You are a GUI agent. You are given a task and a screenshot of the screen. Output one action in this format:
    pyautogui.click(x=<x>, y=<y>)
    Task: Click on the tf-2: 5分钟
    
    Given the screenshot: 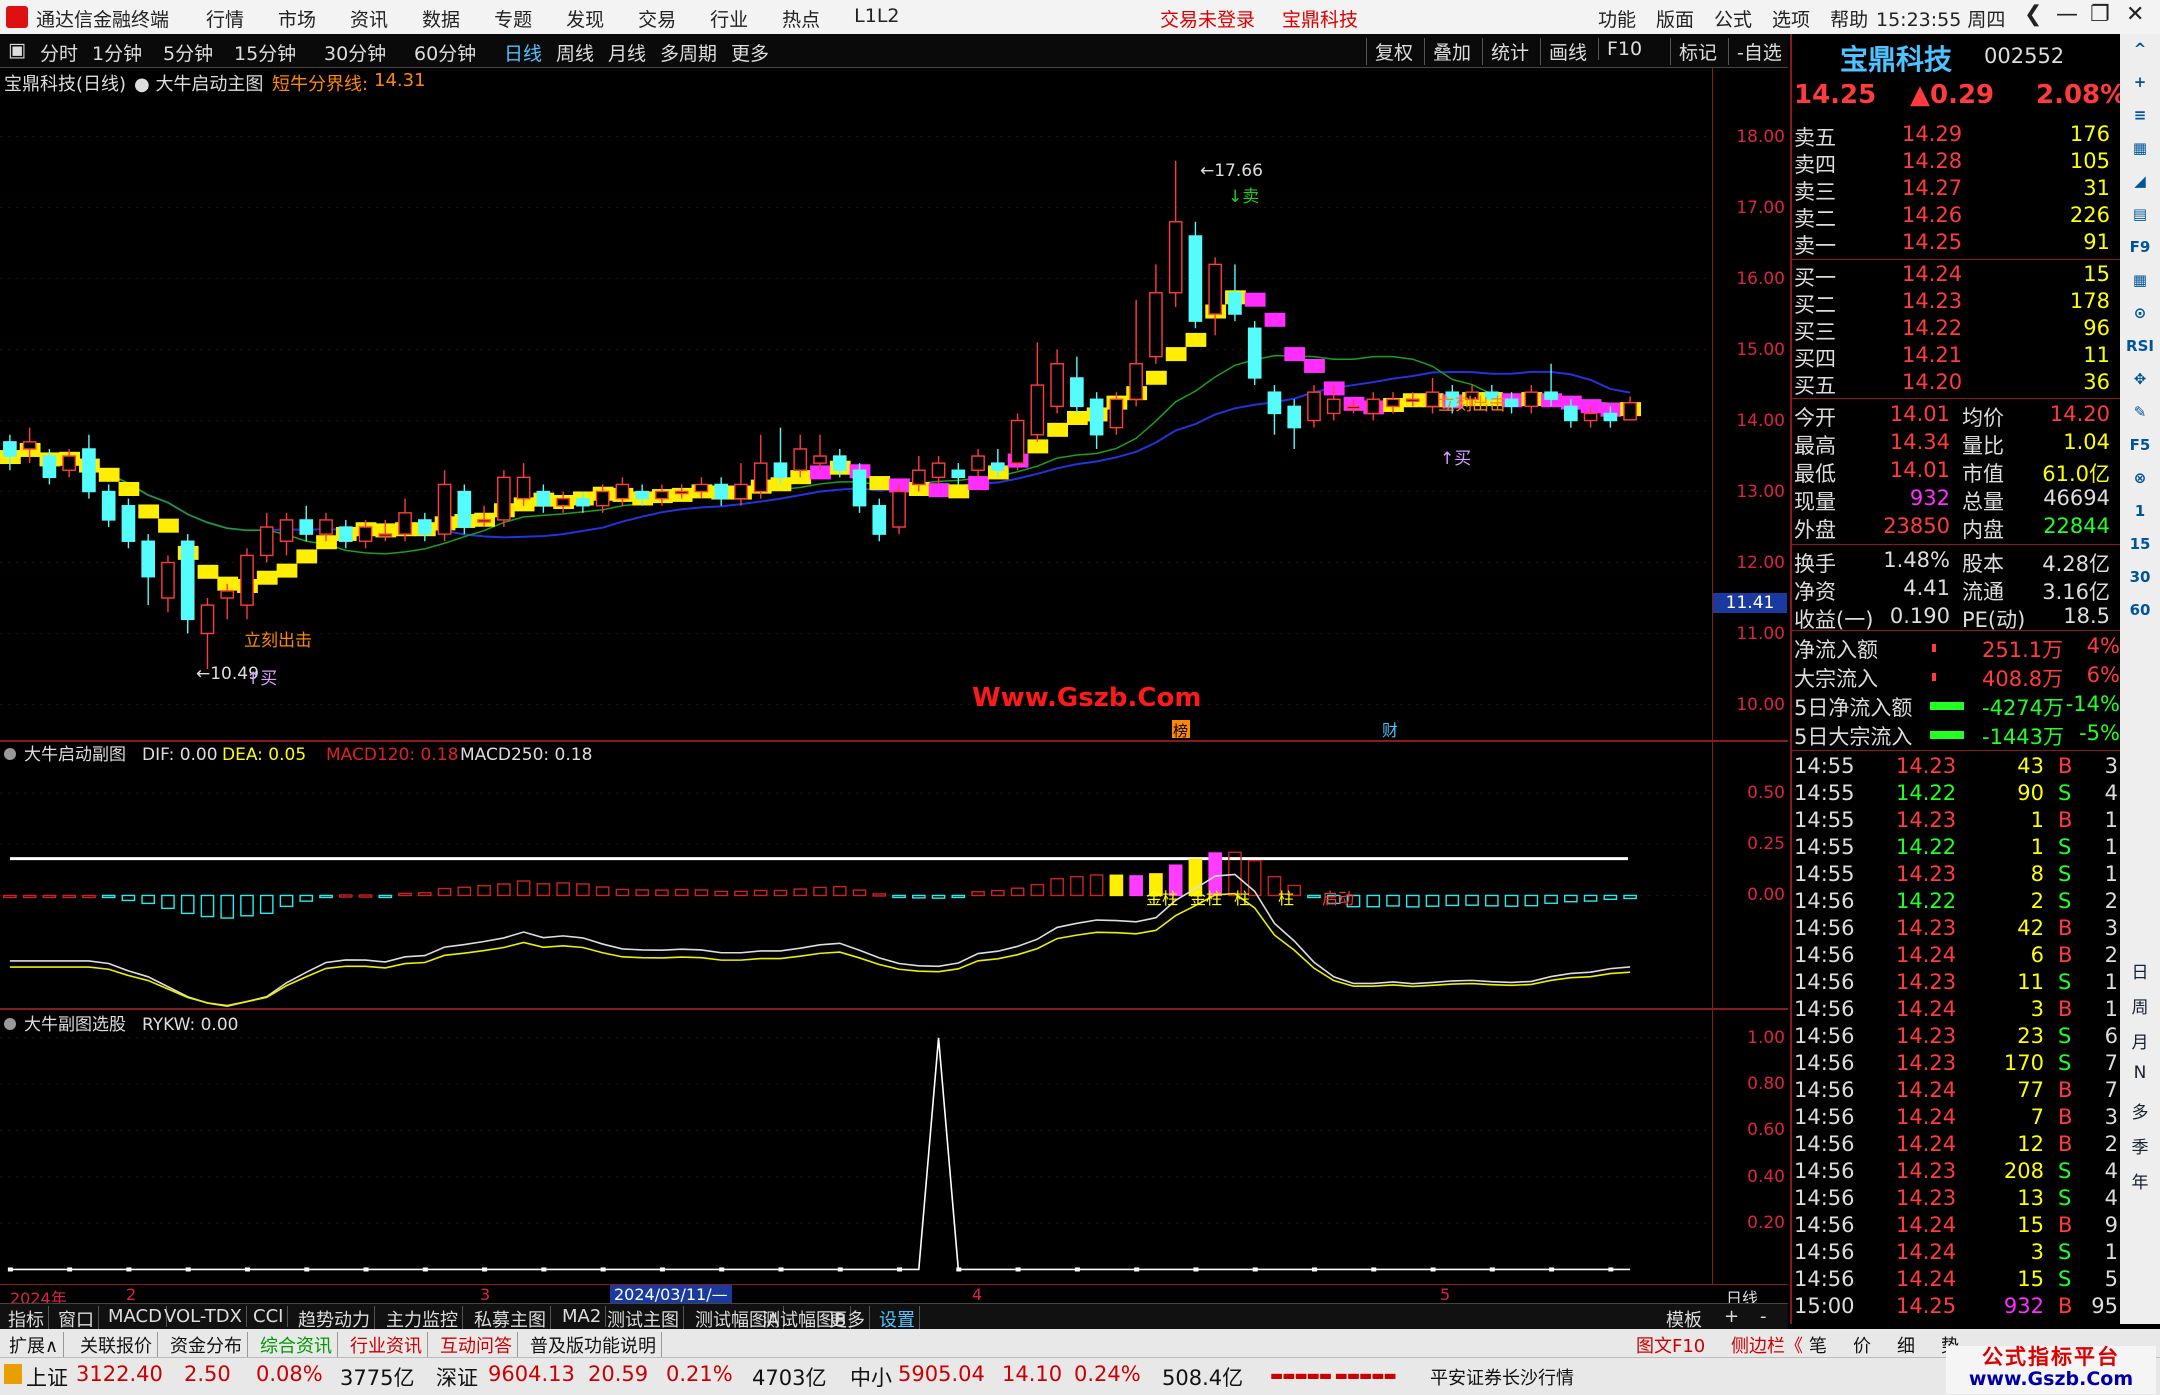 What is the action you would take?
    pyautogui.click(x=188, y=52)
    